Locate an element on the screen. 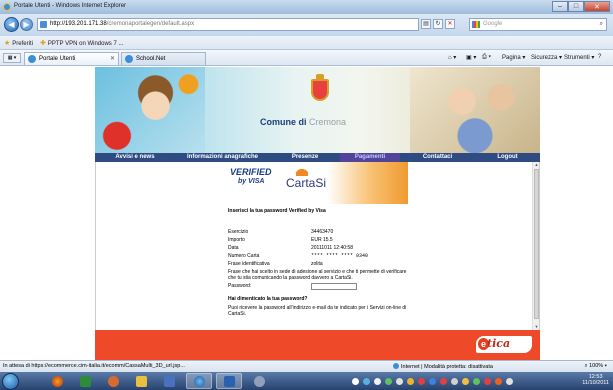 The image size is (613, 390). detail-value: 34463470 is located at coordinates (322, 232).